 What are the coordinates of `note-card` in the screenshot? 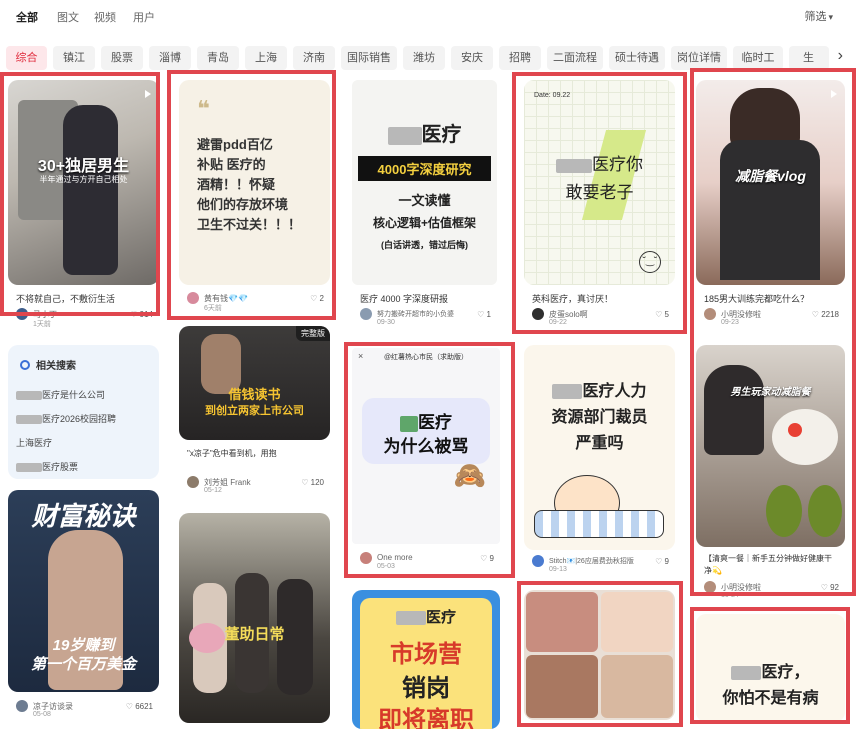 It's located at (599, 656).